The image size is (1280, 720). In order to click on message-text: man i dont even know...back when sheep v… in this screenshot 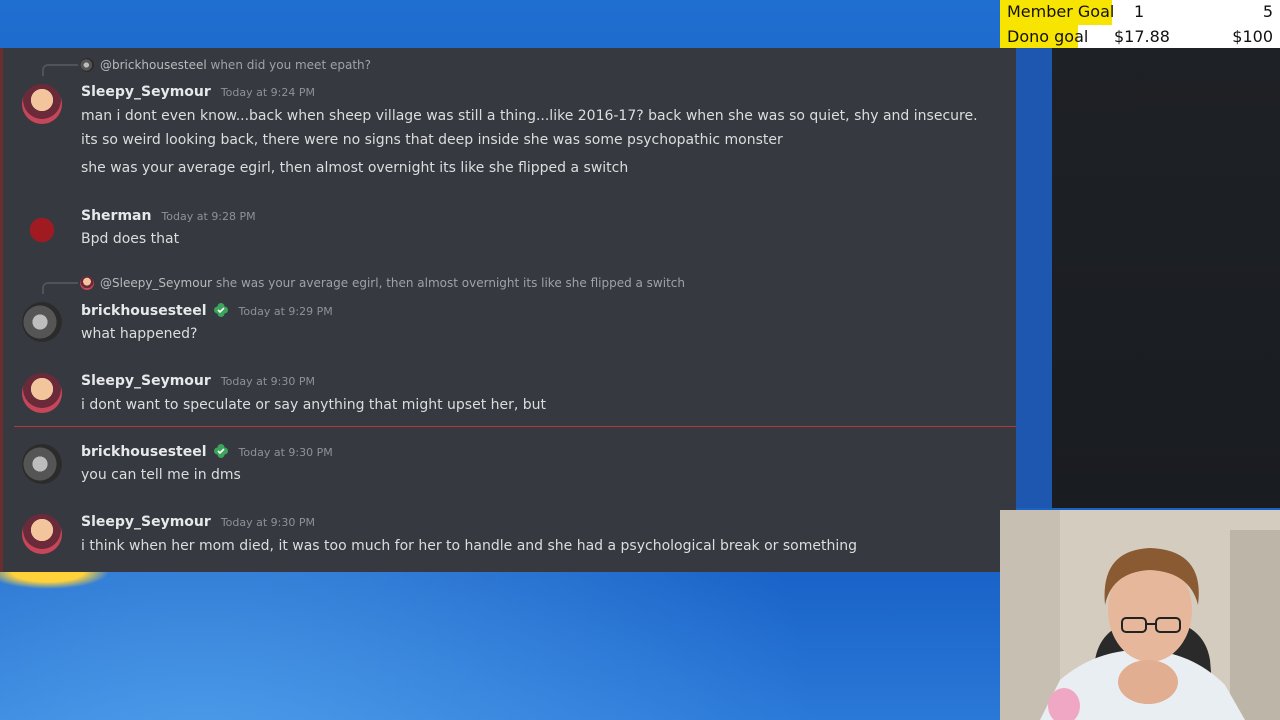, I will do `click(529, 116)`.